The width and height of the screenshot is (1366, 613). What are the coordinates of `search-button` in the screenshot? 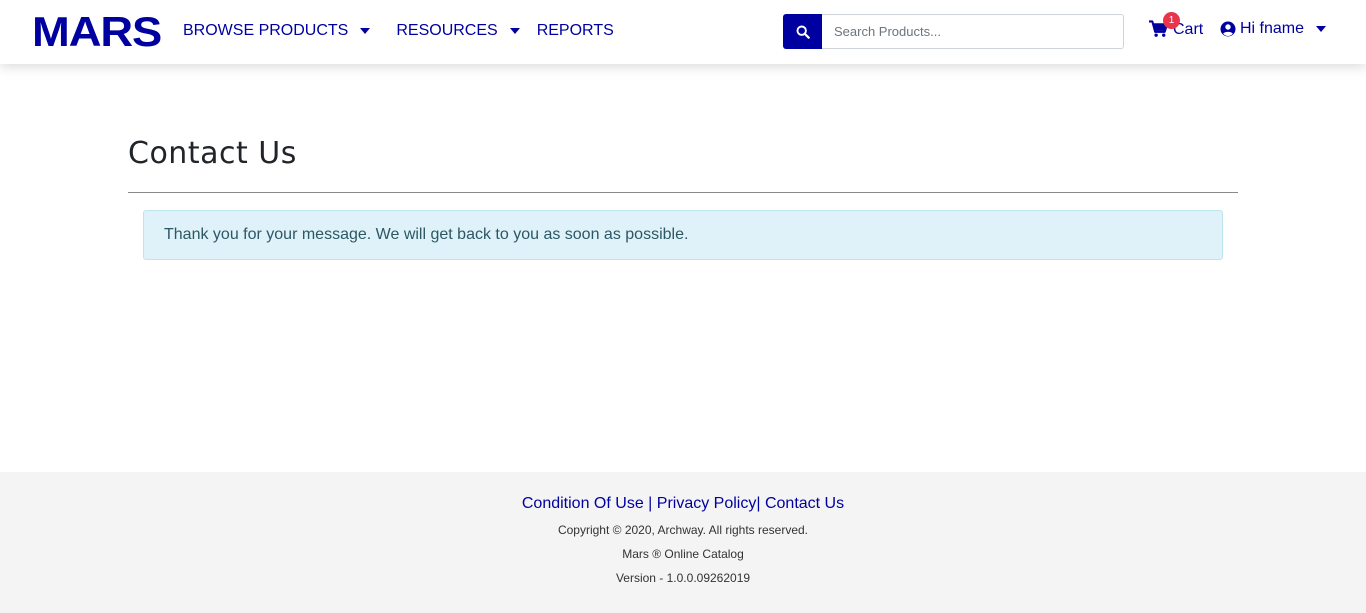 It's located at (802, 31).